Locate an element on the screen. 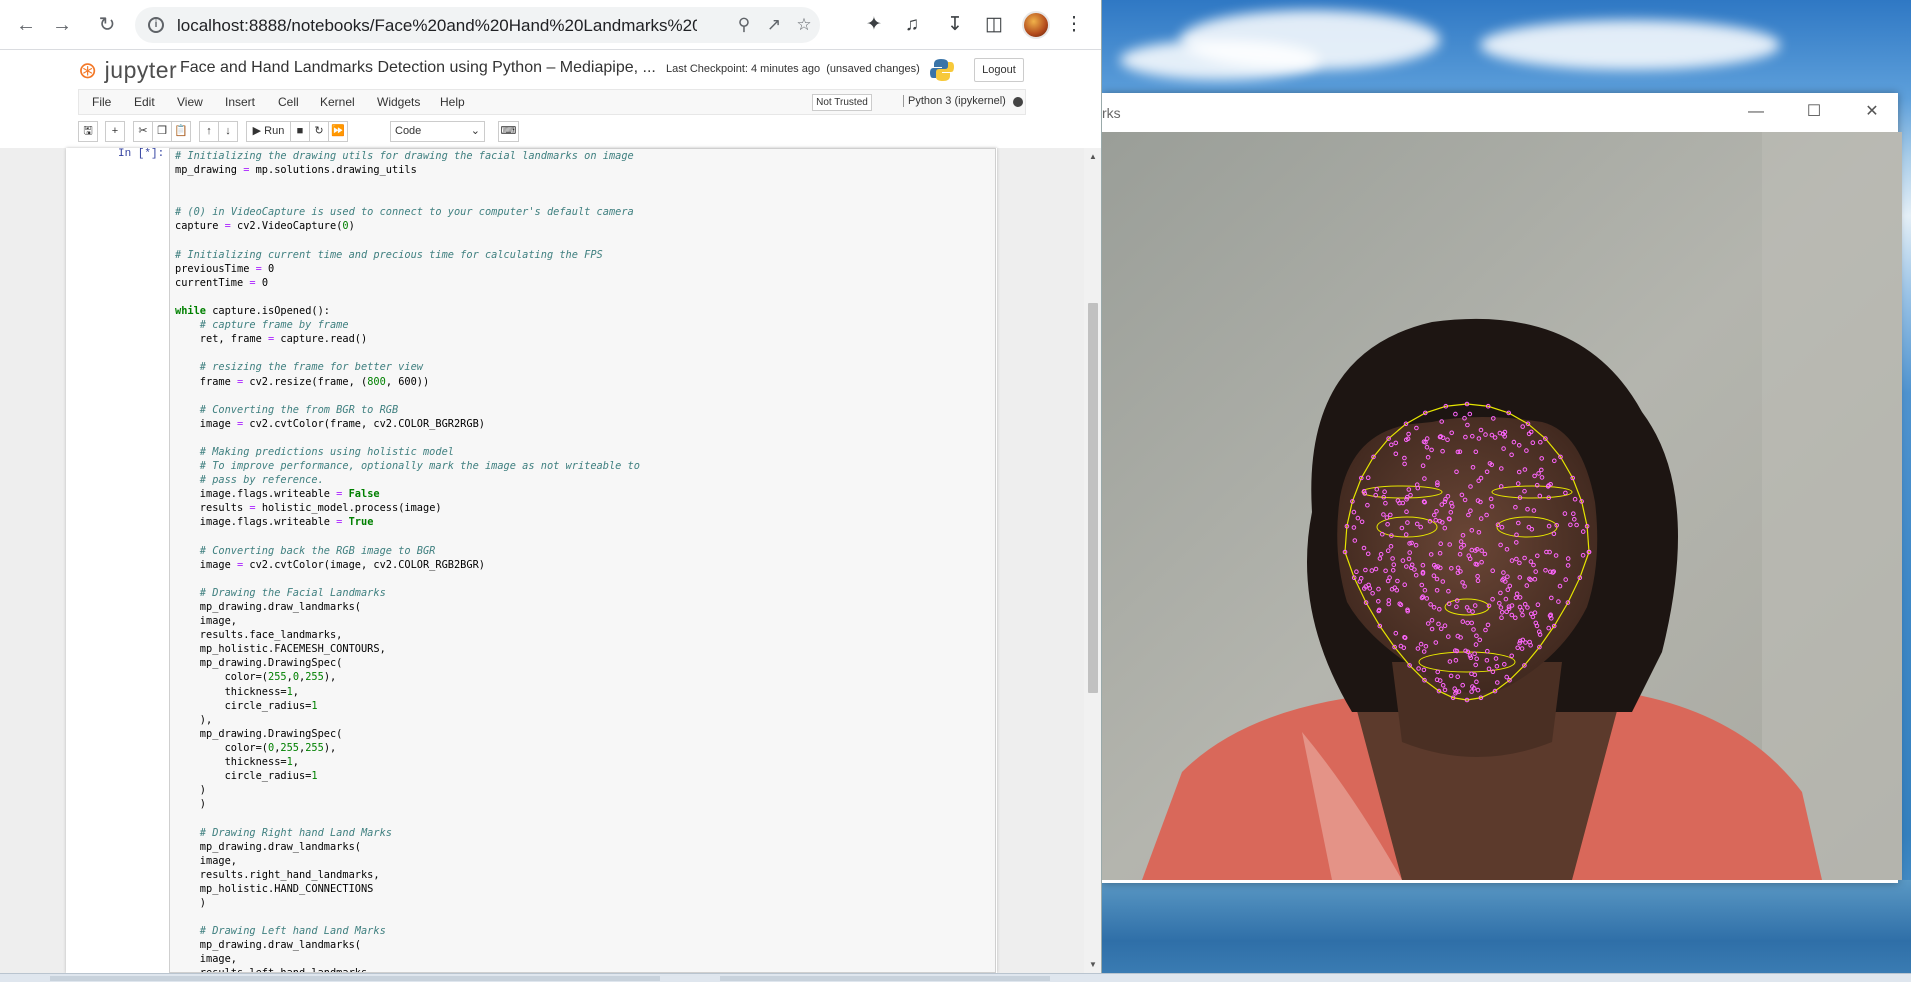 Image resolution: width=1911 pixels, height=982 pixels. run-button: ▶ Run is located at coordinates (268, 131).